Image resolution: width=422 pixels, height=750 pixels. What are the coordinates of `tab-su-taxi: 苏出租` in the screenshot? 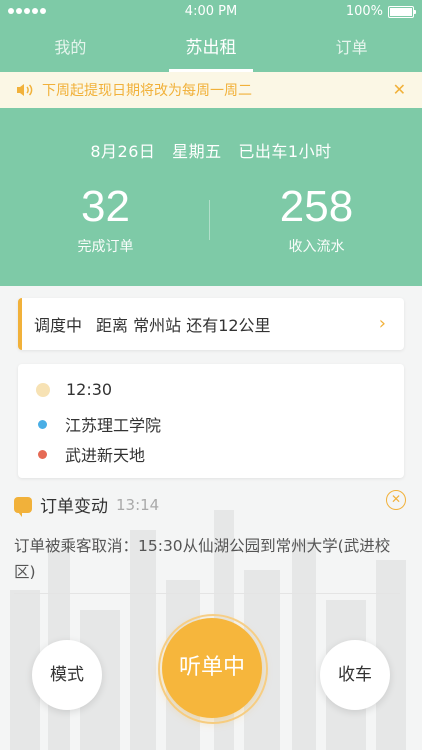 It's located at (211, 48).